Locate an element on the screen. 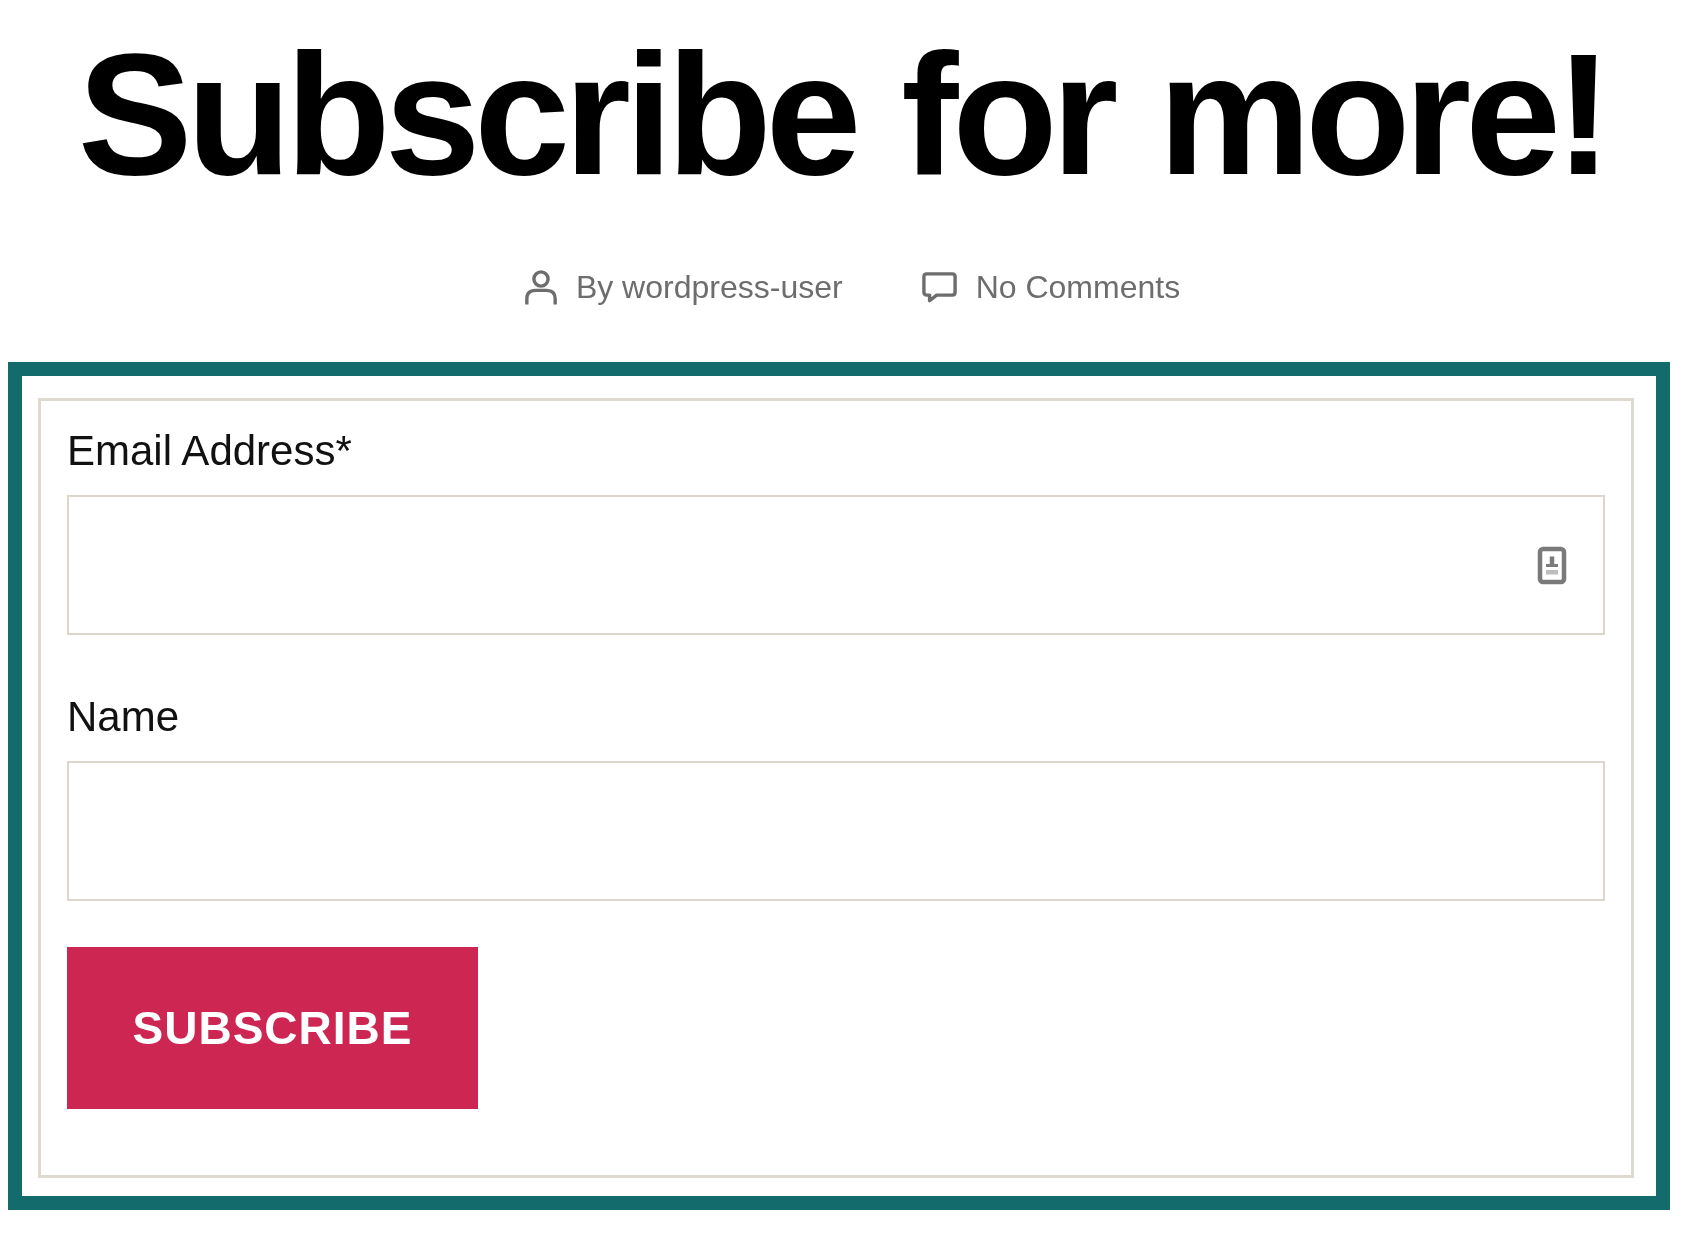  email-field is located at coordinates (836, 565).